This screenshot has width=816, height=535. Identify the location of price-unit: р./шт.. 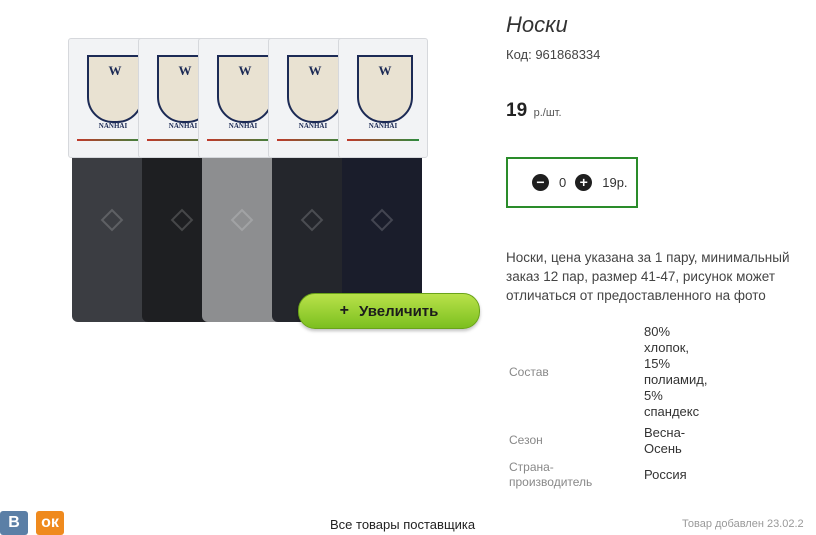
(547, 113).